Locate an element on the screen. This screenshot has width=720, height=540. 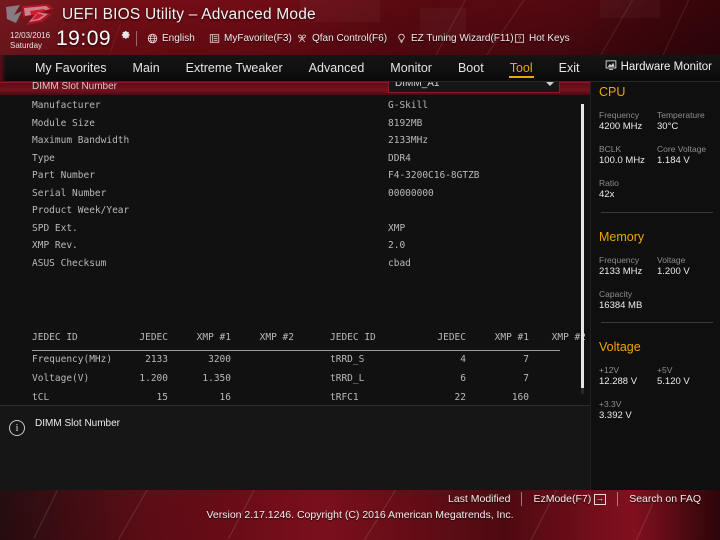
header-item-english: English is located at coordinates (171, 38).